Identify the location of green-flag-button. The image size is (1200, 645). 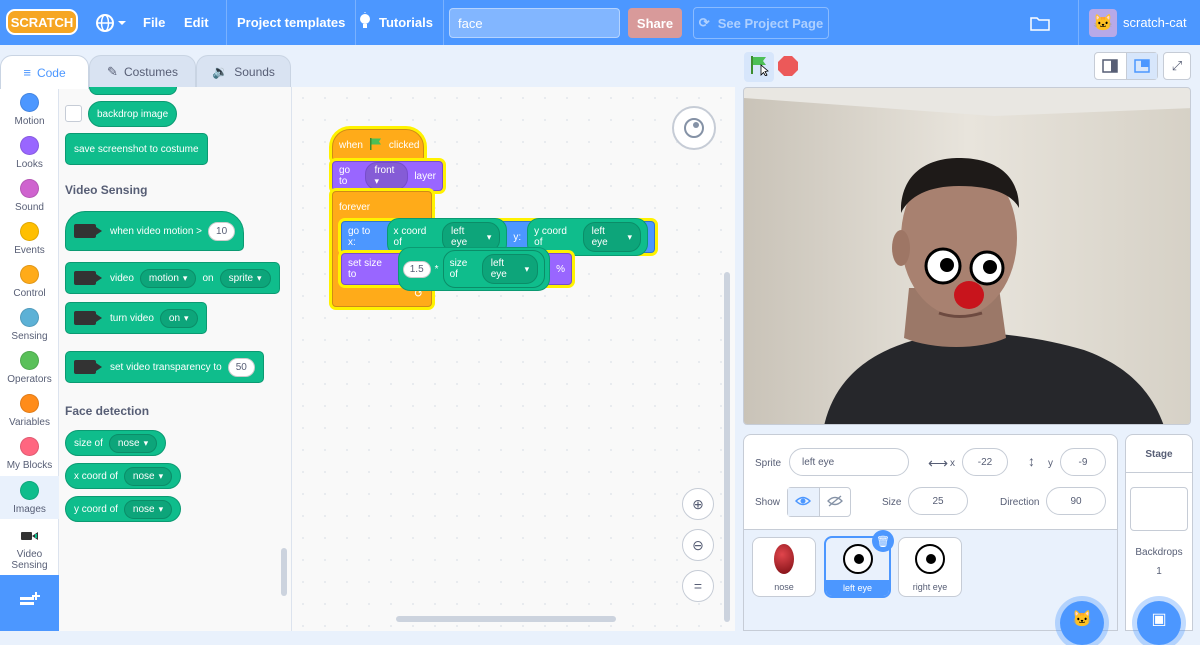
(759, 67).